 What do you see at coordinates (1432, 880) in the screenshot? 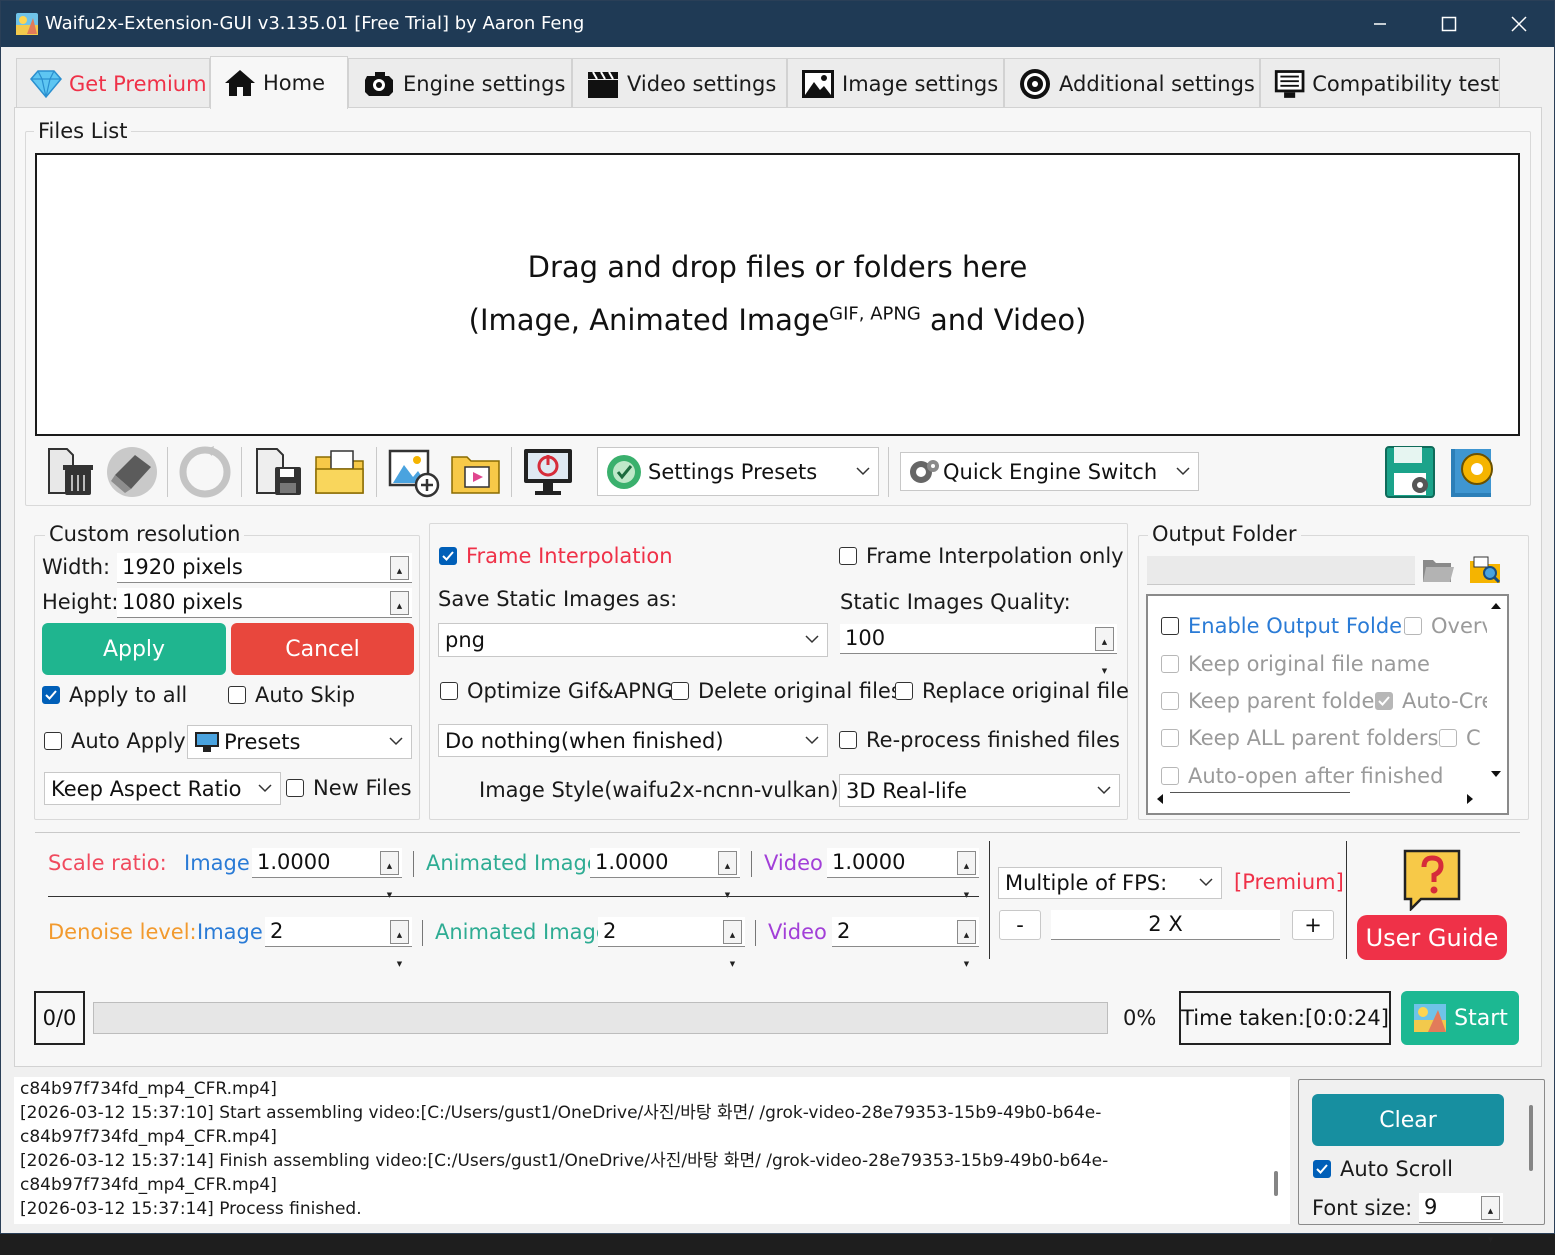
I see `help-button` at bounding box center [1432, 880].